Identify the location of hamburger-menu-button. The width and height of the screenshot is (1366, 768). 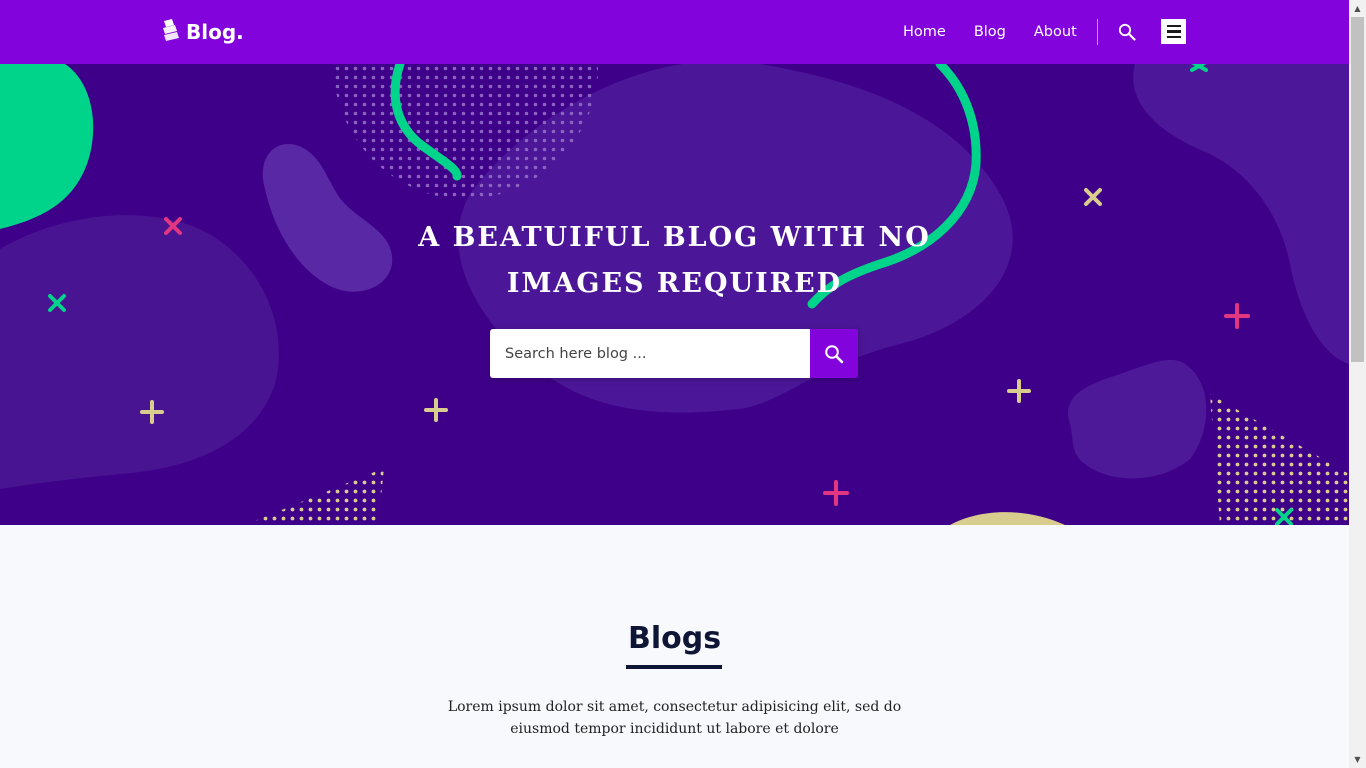
(1173, 31).